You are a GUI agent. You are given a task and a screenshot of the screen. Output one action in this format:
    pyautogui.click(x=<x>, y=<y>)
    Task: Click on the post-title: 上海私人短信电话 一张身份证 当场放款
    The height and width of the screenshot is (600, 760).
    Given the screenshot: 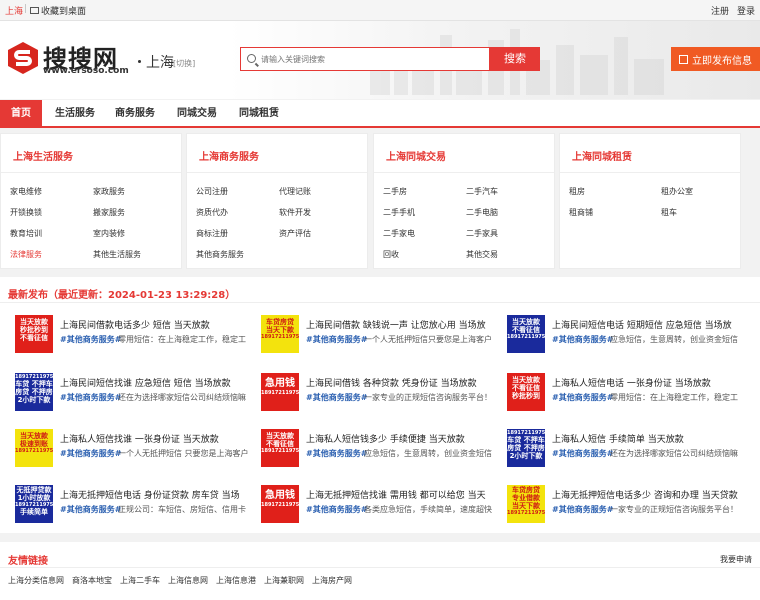 What is the action you would take?
    pyautogui.click(x=652, y=382)
    